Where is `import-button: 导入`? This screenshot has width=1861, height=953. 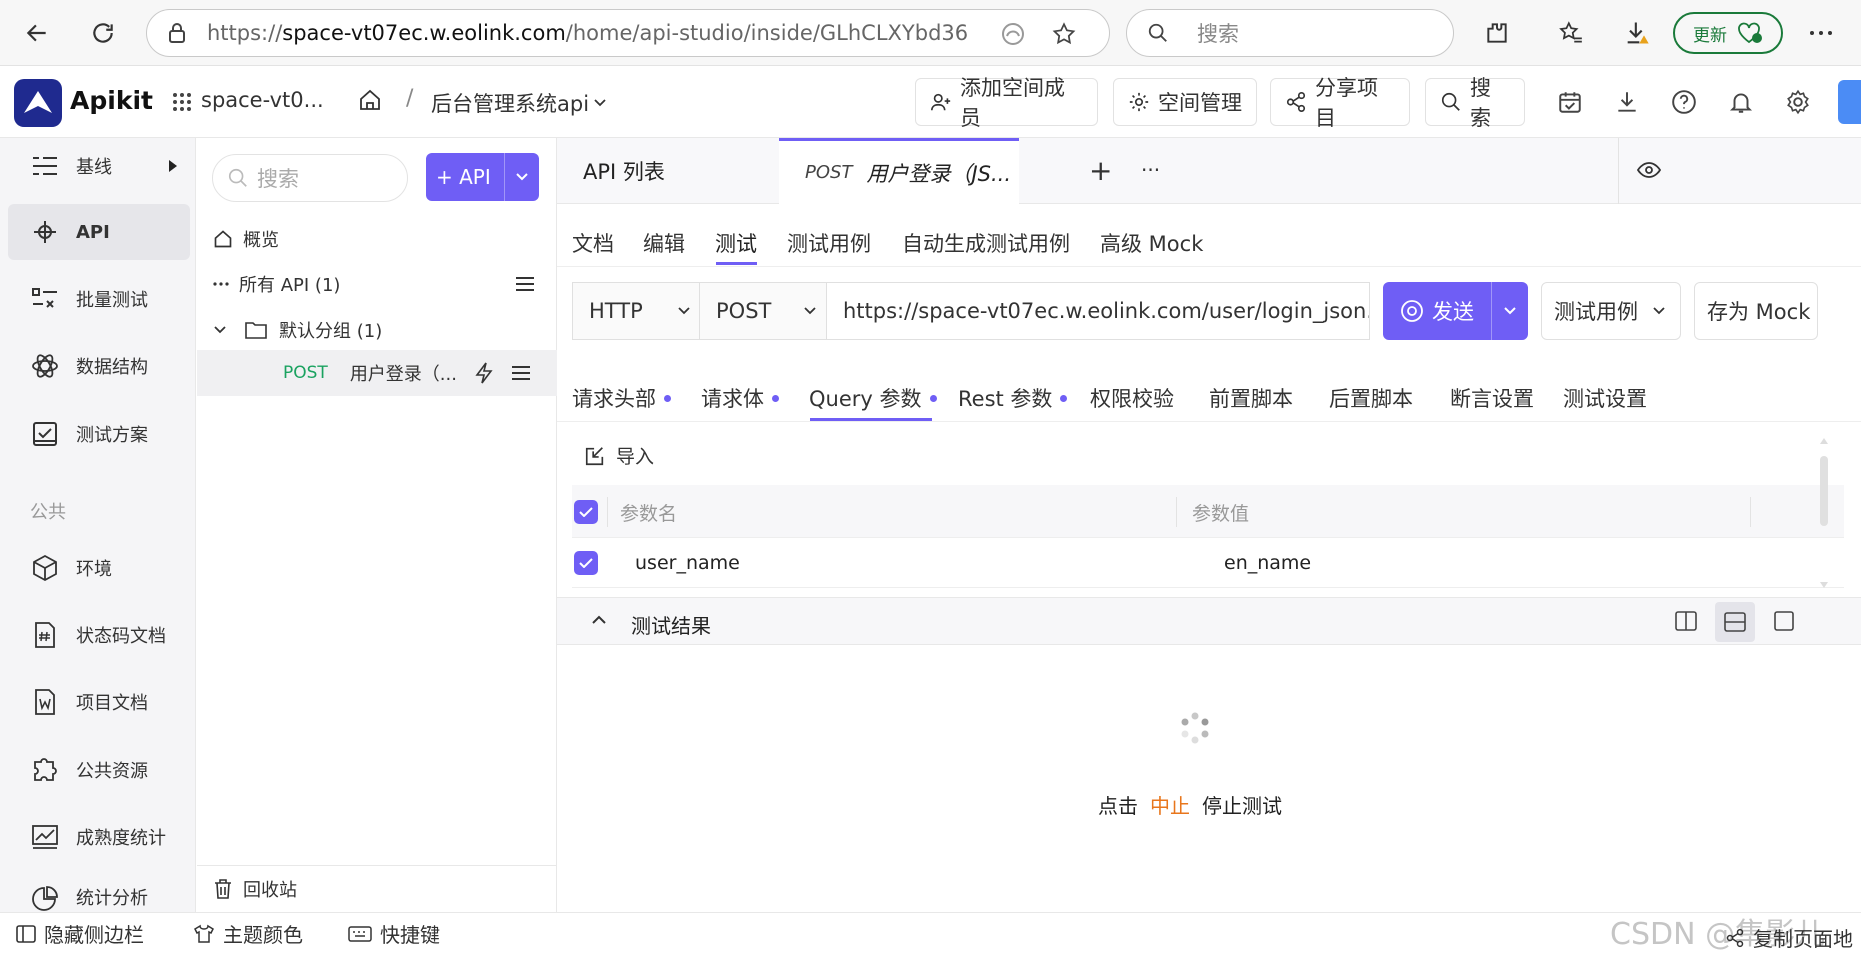 import-button: 导入 is located at coordinates (619, 455).